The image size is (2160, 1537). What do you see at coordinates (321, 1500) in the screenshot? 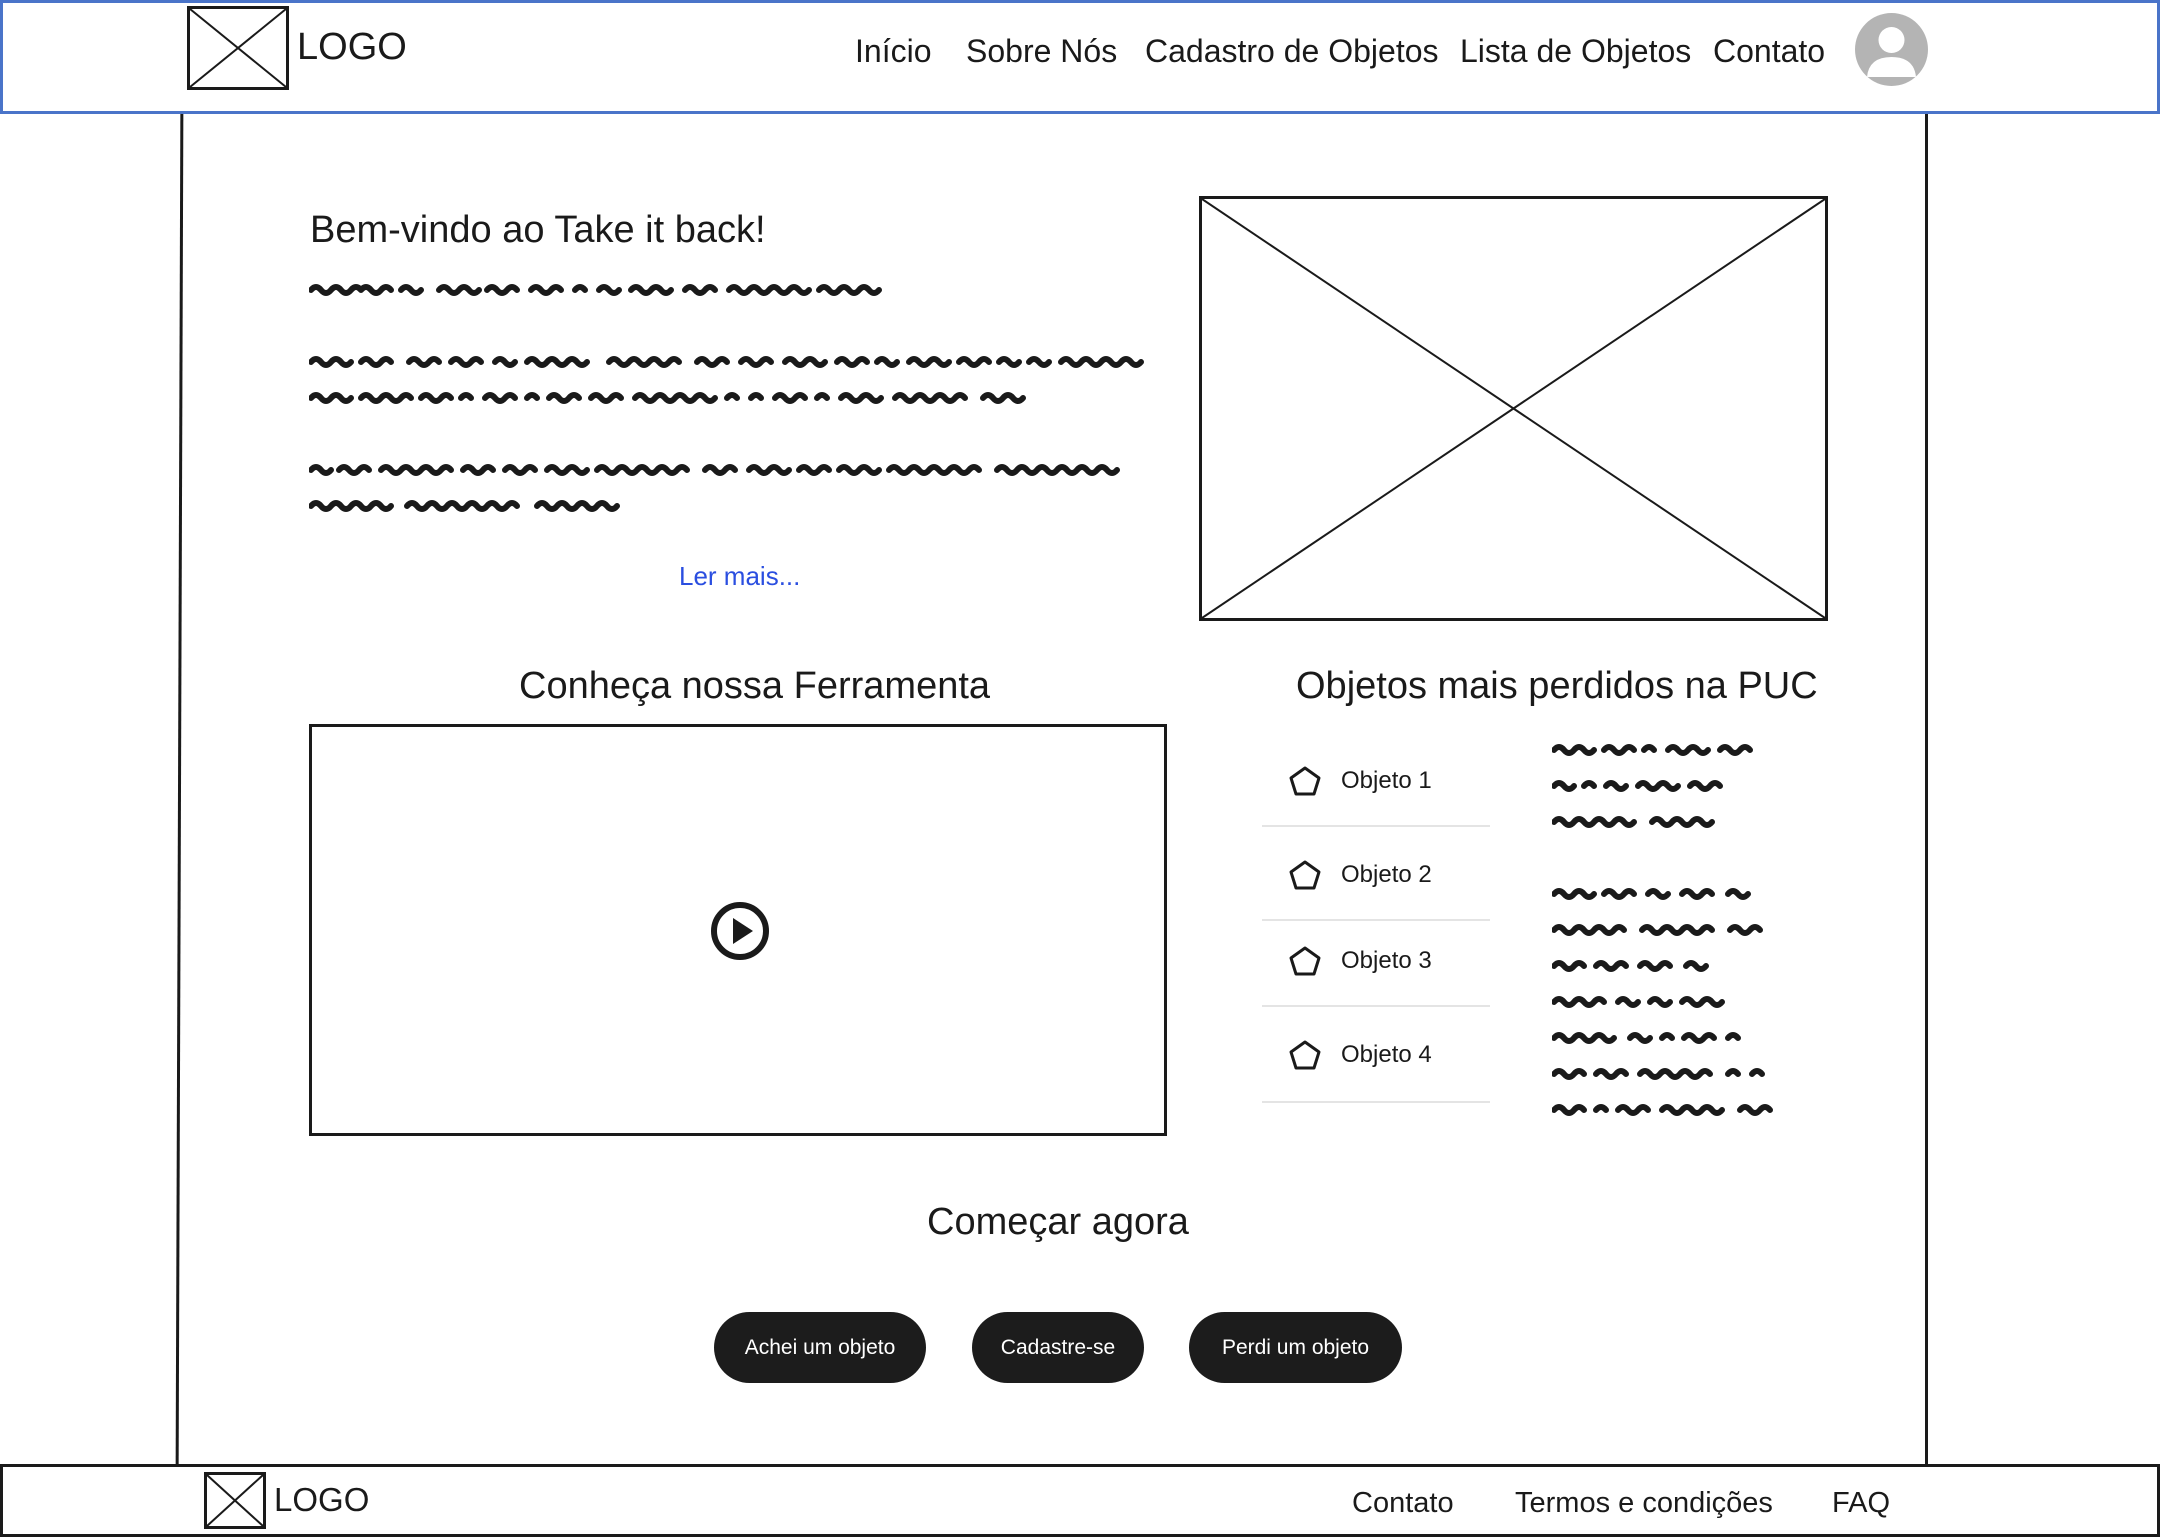
I see `footer-logo-text: LOGO` at bounding box center [321, 1500].